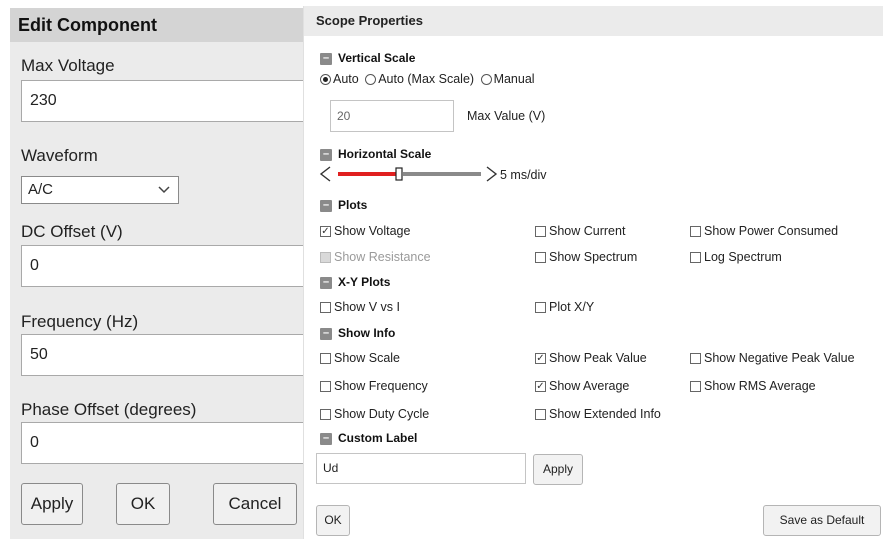  Describe the element at coordinates (523, 175) in the screenshot. I see `horizontal-scale-value: 5 ms/div` at that location.